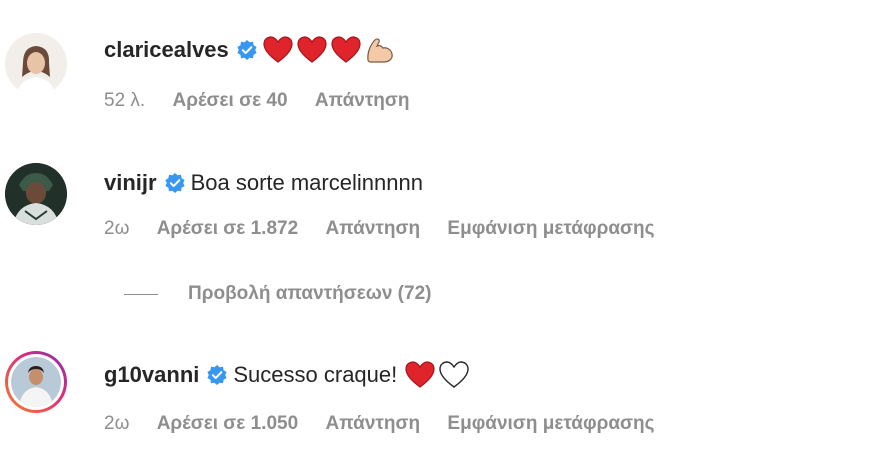 The width and height of the screenshot is (880, 471). Describe the element at coordinates (229, 100) in the screenshot. I see `likes-count: Αρέσει σε 40` at that location.